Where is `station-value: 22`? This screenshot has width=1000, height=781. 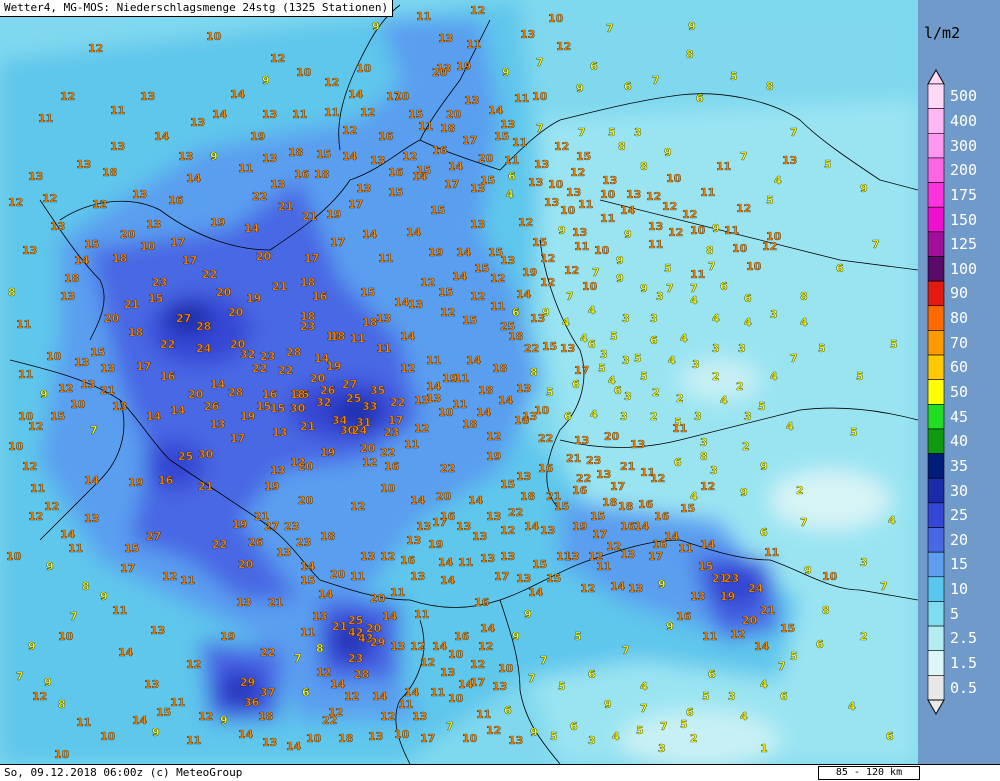
station-value: 22 is located at coordinates (329, 720).